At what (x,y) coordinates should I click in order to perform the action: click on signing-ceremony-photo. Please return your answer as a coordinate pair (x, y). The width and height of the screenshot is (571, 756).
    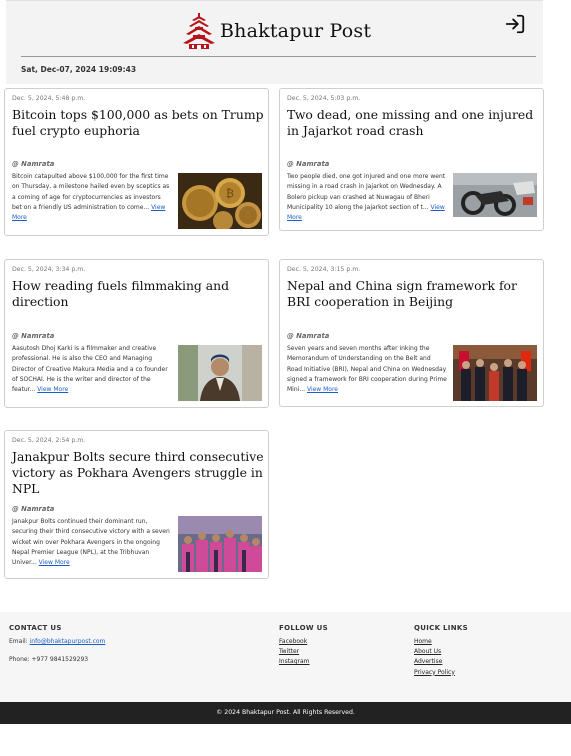
    Looking at the image, I should click on (495, 373).